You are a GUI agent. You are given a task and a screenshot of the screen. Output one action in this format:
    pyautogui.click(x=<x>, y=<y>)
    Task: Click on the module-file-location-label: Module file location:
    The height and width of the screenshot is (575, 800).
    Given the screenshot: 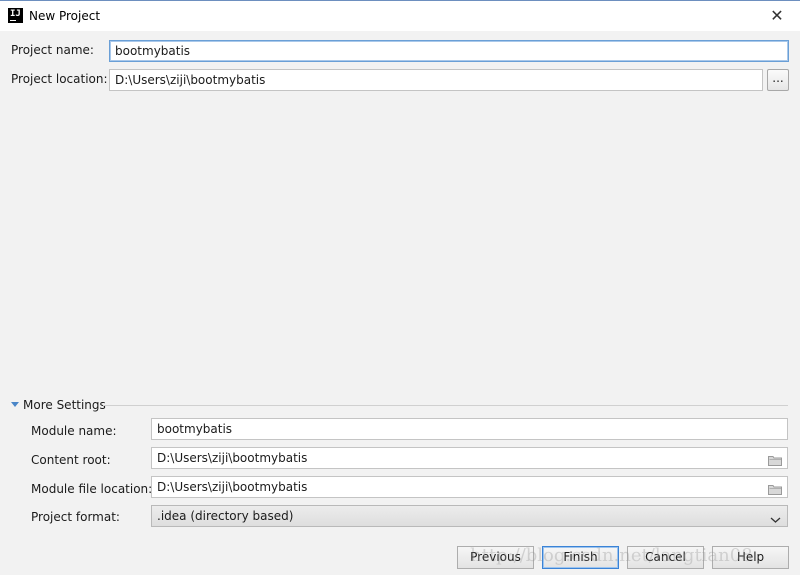 What is the action you would take?
    pyautogui.click(x=92, y=489)
    